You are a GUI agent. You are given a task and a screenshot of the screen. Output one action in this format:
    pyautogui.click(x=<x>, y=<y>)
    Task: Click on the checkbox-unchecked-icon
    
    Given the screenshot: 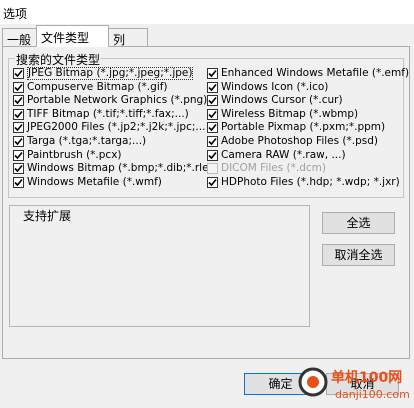 What is the action you would take?
    pyautogui.click(x=212, y=169)
    